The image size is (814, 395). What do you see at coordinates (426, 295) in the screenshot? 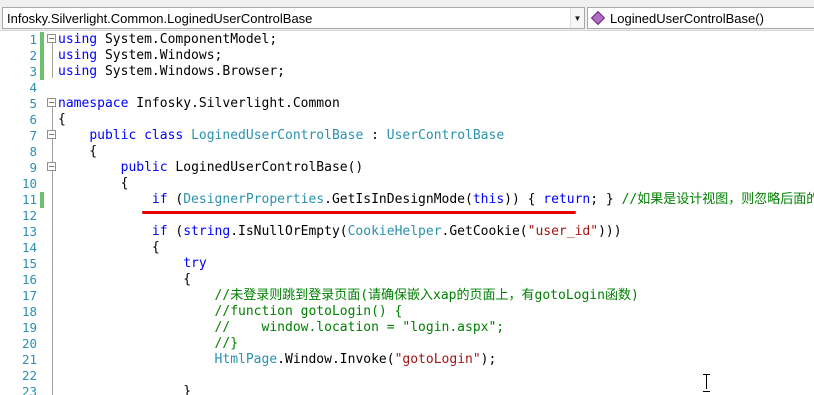
I see `code-comment: //未登录则跳到登录页面(请确保嵌入xap的页面上，有gotoLogin函数)` at bounding box center [426, 295].